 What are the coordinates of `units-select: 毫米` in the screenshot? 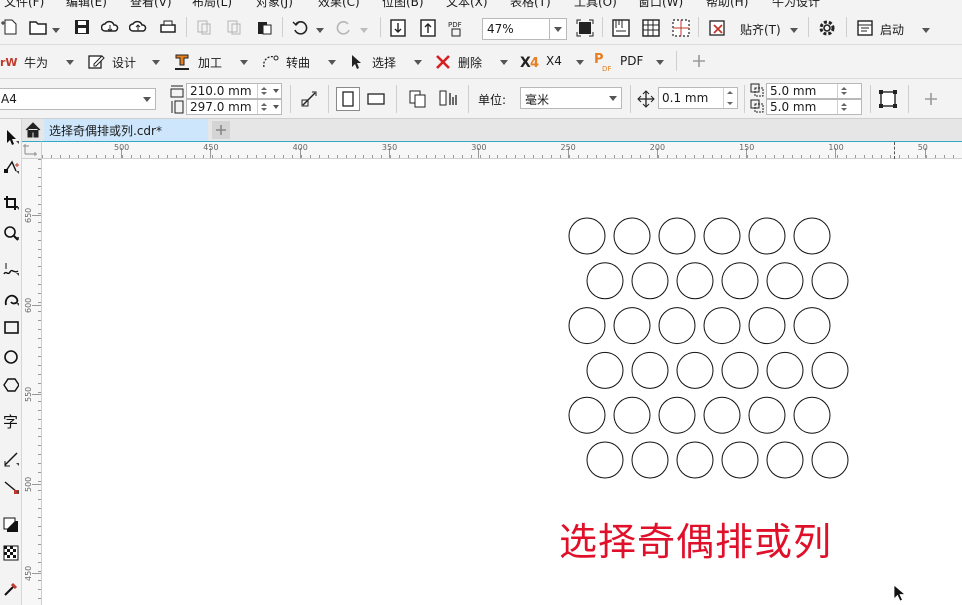 It's located at (571, 98).